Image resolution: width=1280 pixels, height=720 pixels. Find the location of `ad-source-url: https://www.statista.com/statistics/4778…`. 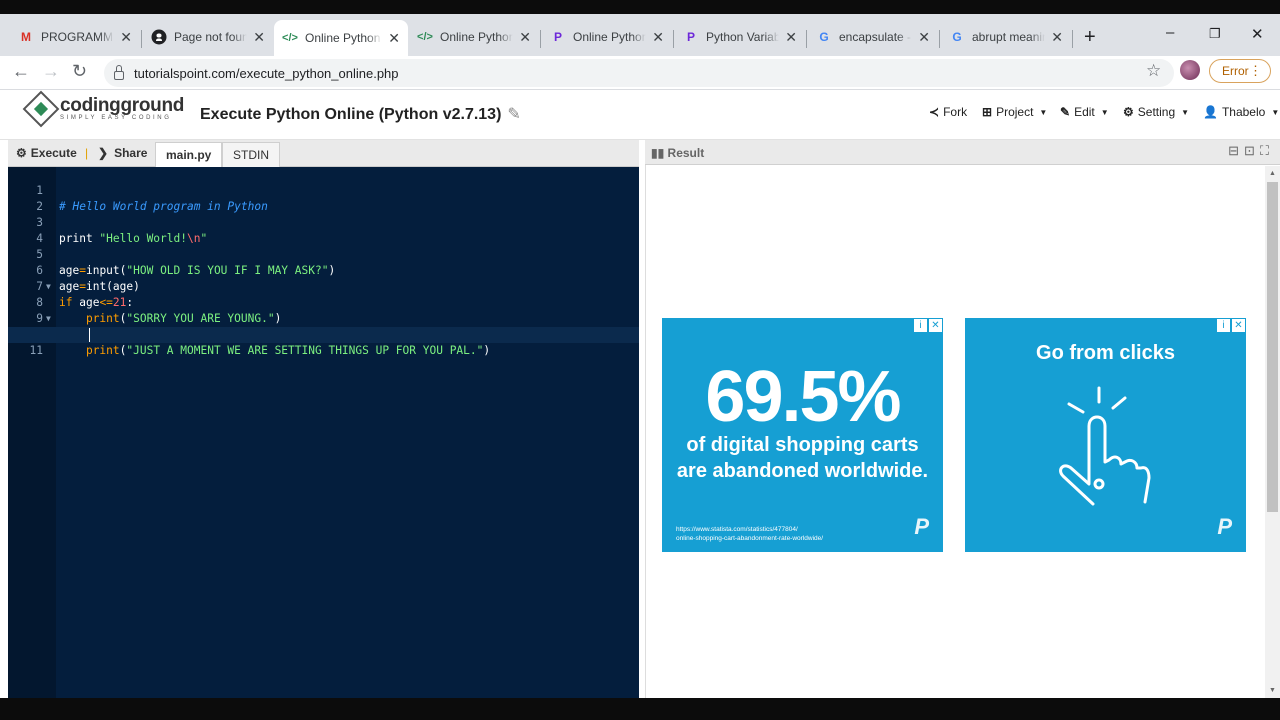

ad-source-url: https://www.statista.com/statistics/4778… is located at coordinates (750, 534).